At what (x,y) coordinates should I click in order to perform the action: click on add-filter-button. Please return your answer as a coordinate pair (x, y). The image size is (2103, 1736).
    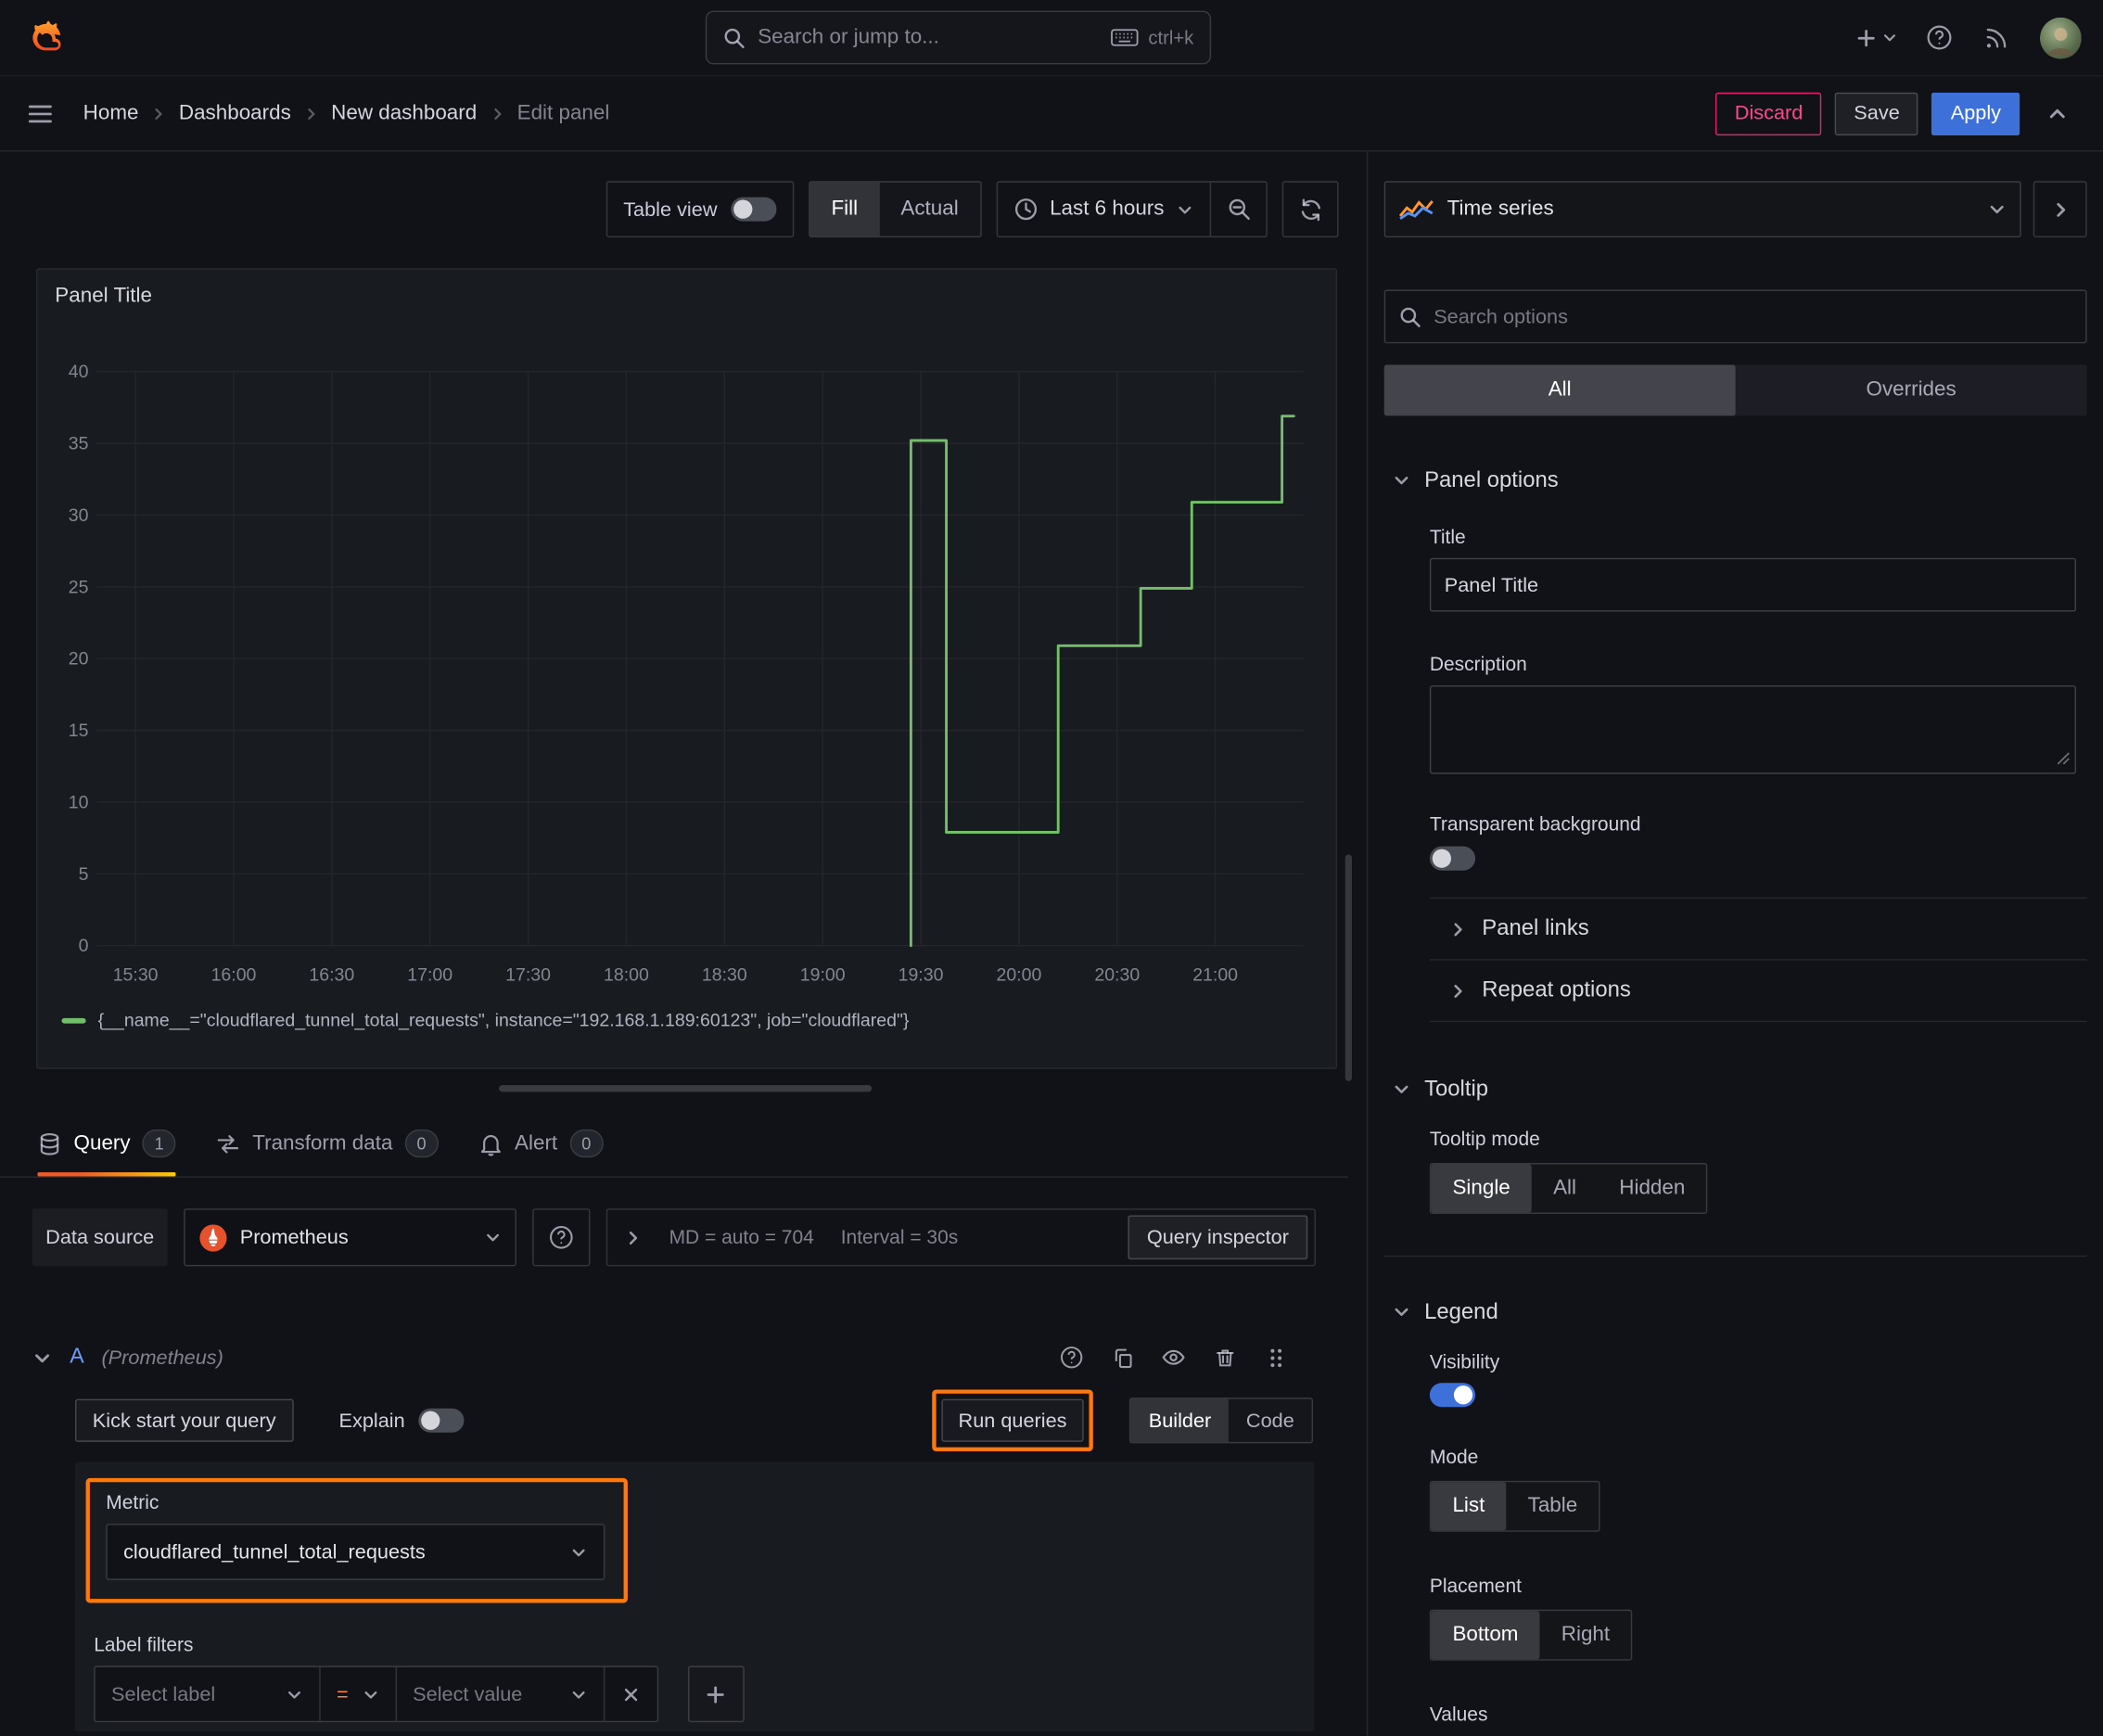
    Looking at the image, I should click on (716, 1694).